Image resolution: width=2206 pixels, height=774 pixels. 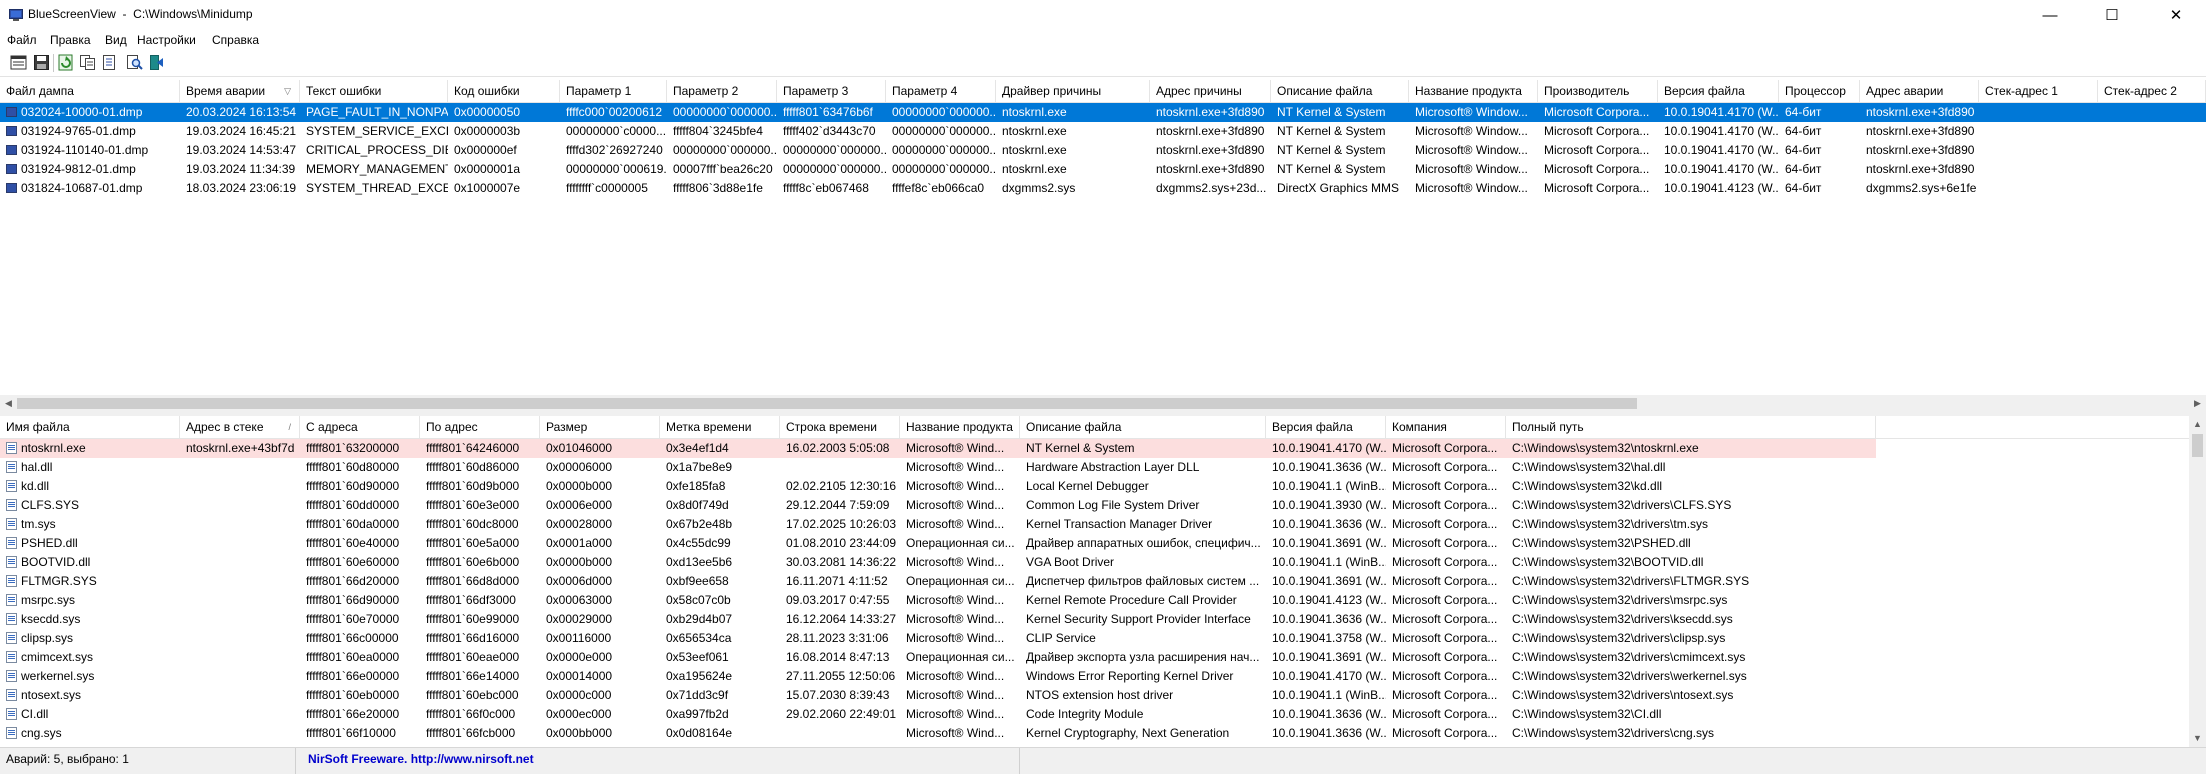 I want to click on scroll-up-arrow-icon: ▲, so click(x=2197, y=424).